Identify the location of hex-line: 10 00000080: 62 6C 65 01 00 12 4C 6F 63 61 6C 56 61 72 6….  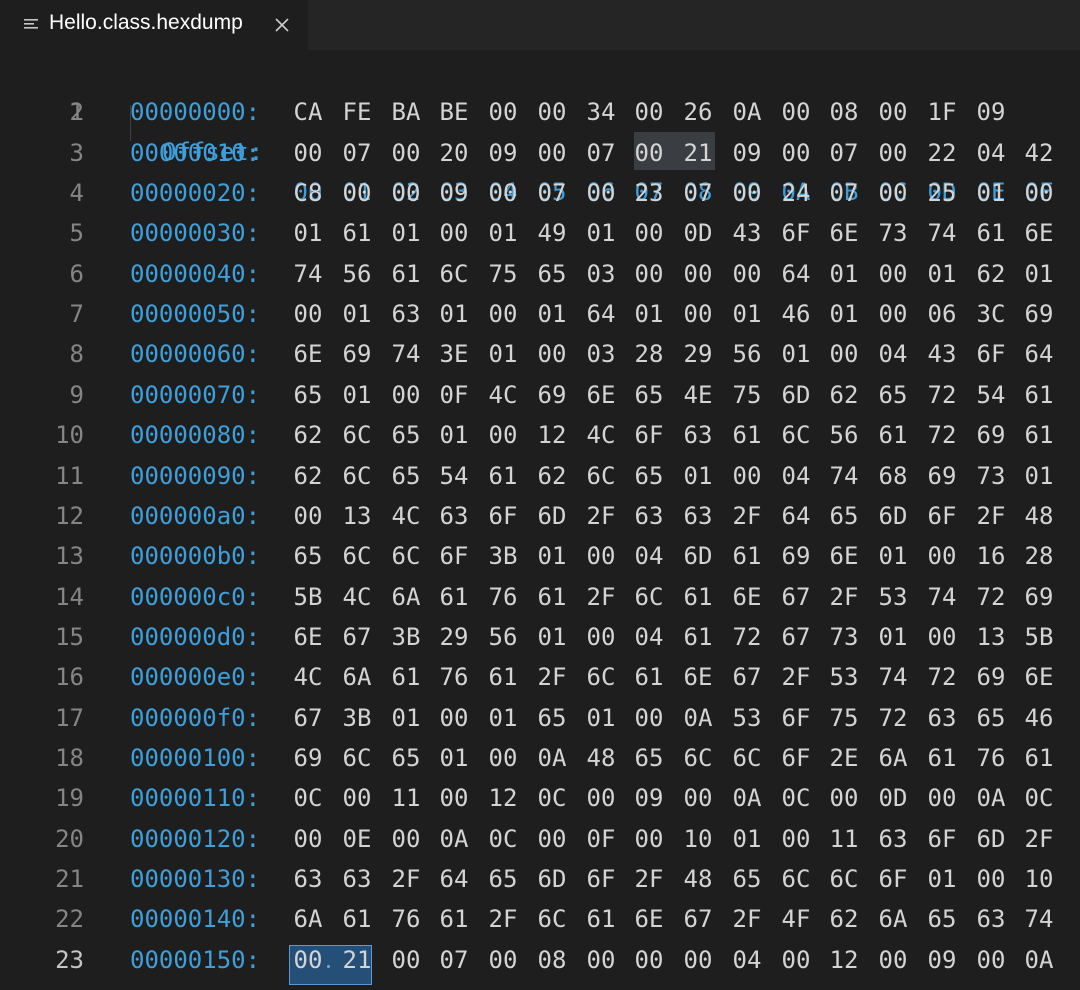
(540, 435).